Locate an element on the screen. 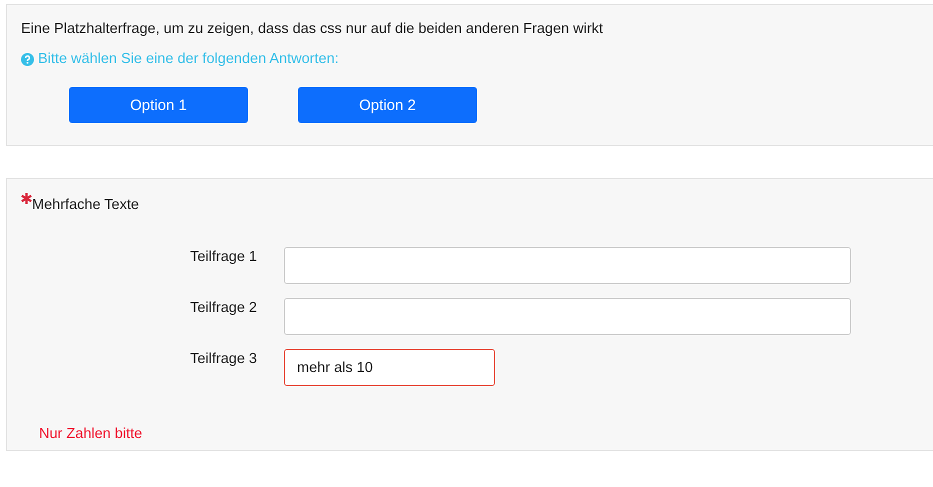  subquestion-label: Teilfrage 1 is located at coordinates (223, 256).